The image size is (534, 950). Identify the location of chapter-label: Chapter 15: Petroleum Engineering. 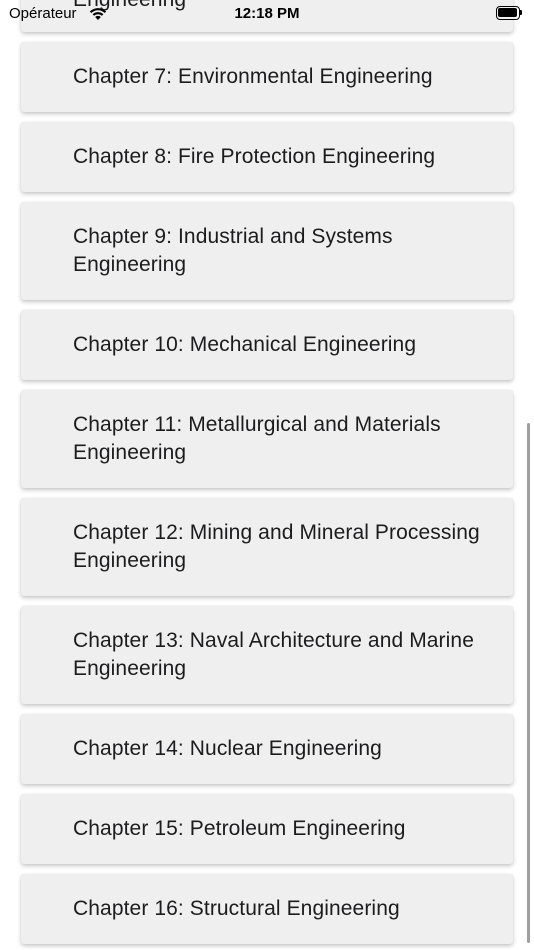
(239, 828).